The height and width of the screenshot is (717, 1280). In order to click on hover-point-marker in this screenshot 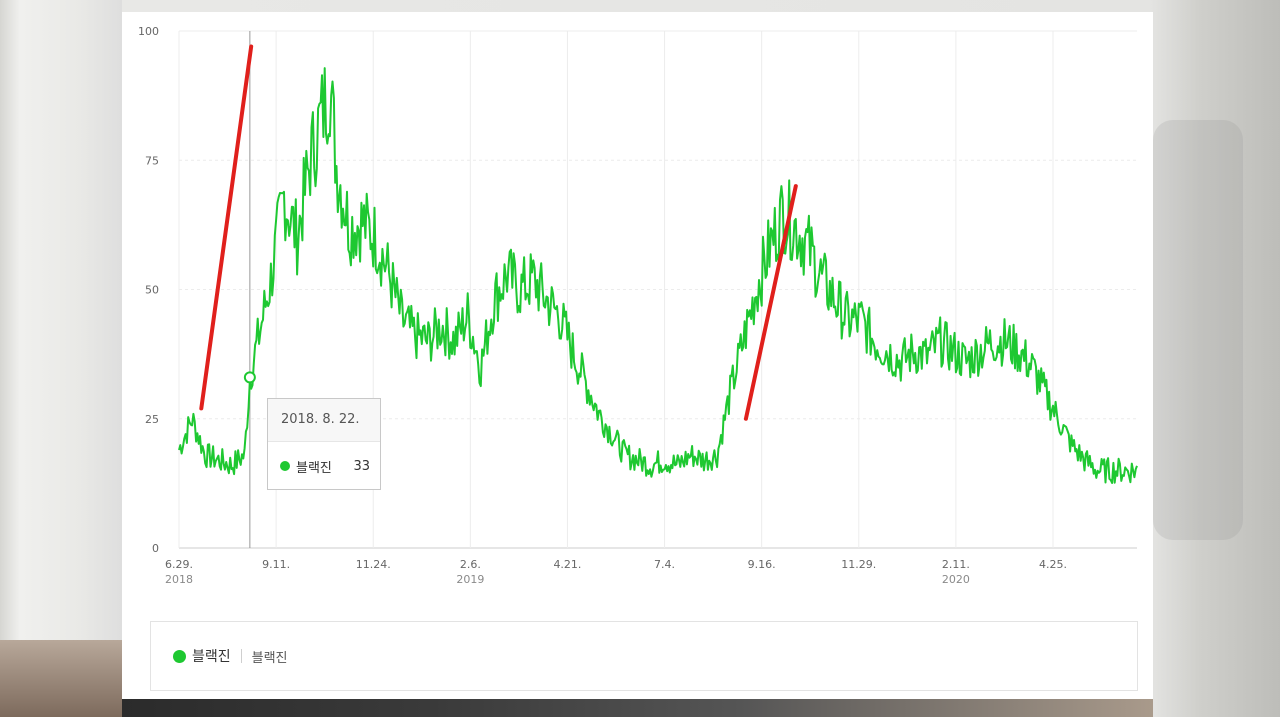, I will do `click(249, 377)`.